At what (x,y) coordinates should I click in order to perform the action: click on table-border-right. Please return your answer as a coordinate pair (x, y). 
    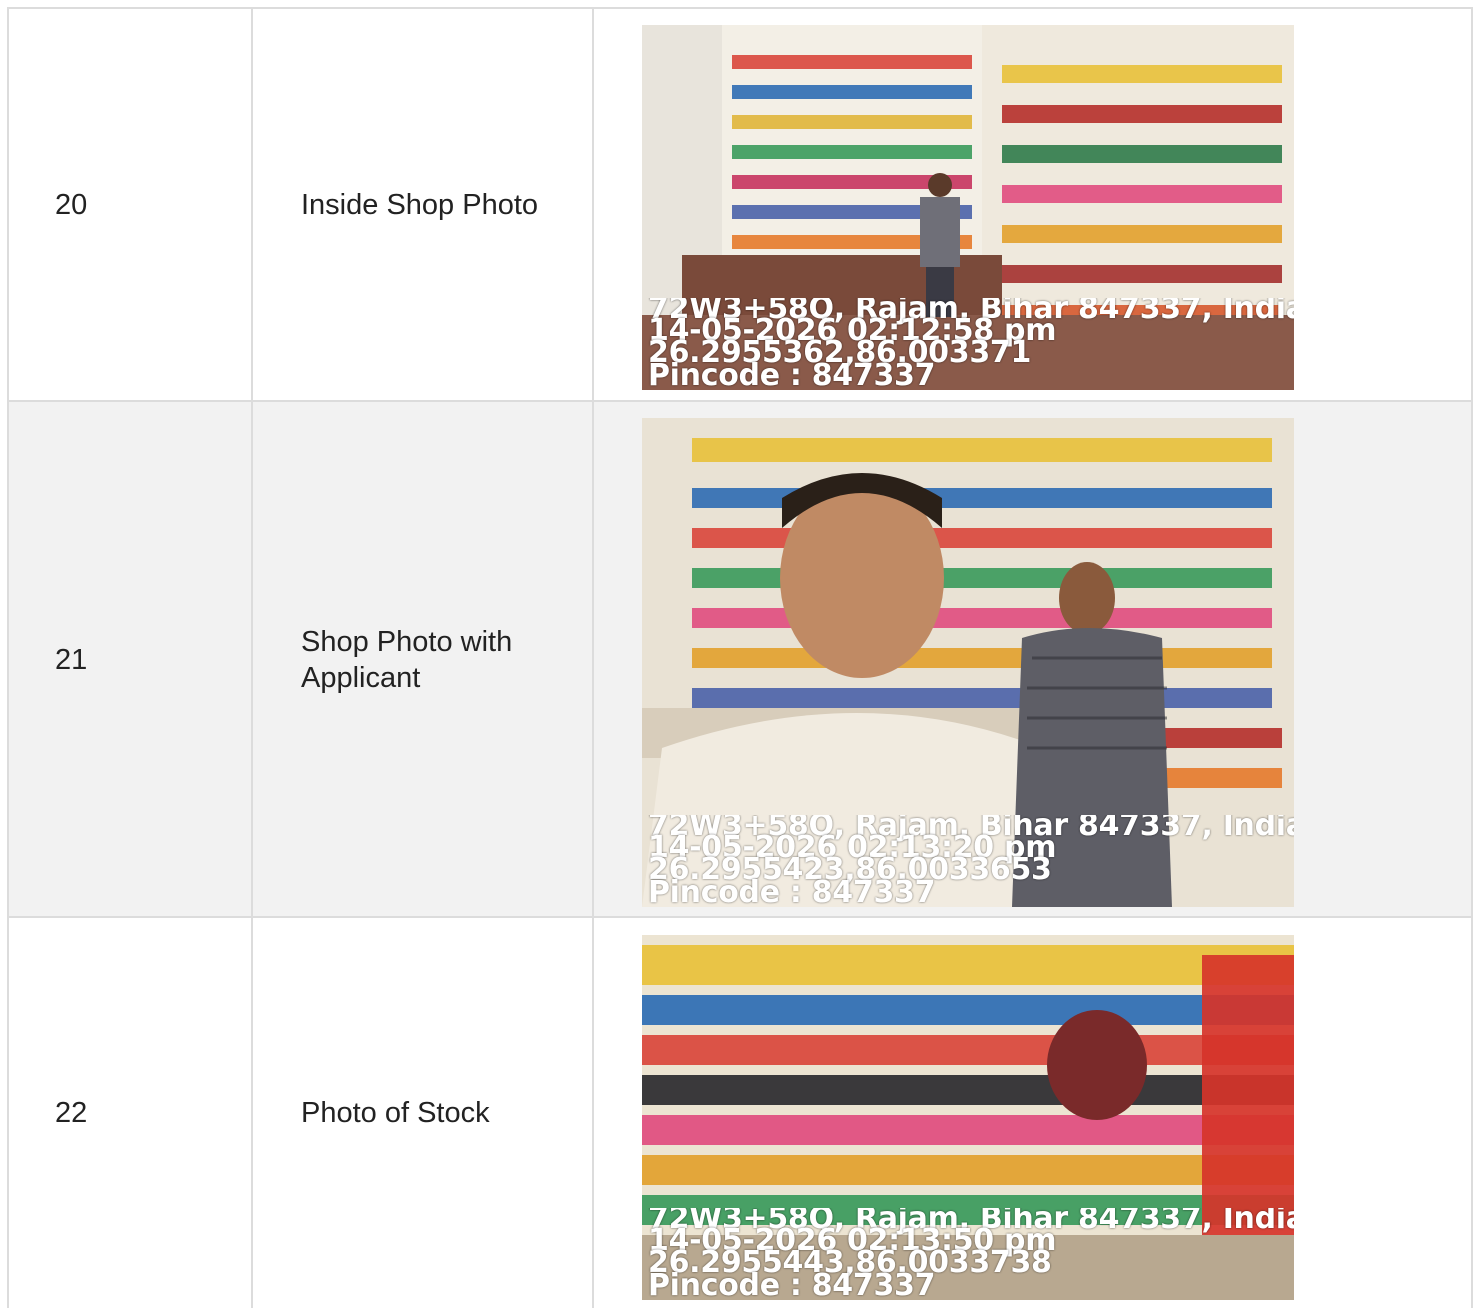
    Looking at the image, I should click on (1472, 657).